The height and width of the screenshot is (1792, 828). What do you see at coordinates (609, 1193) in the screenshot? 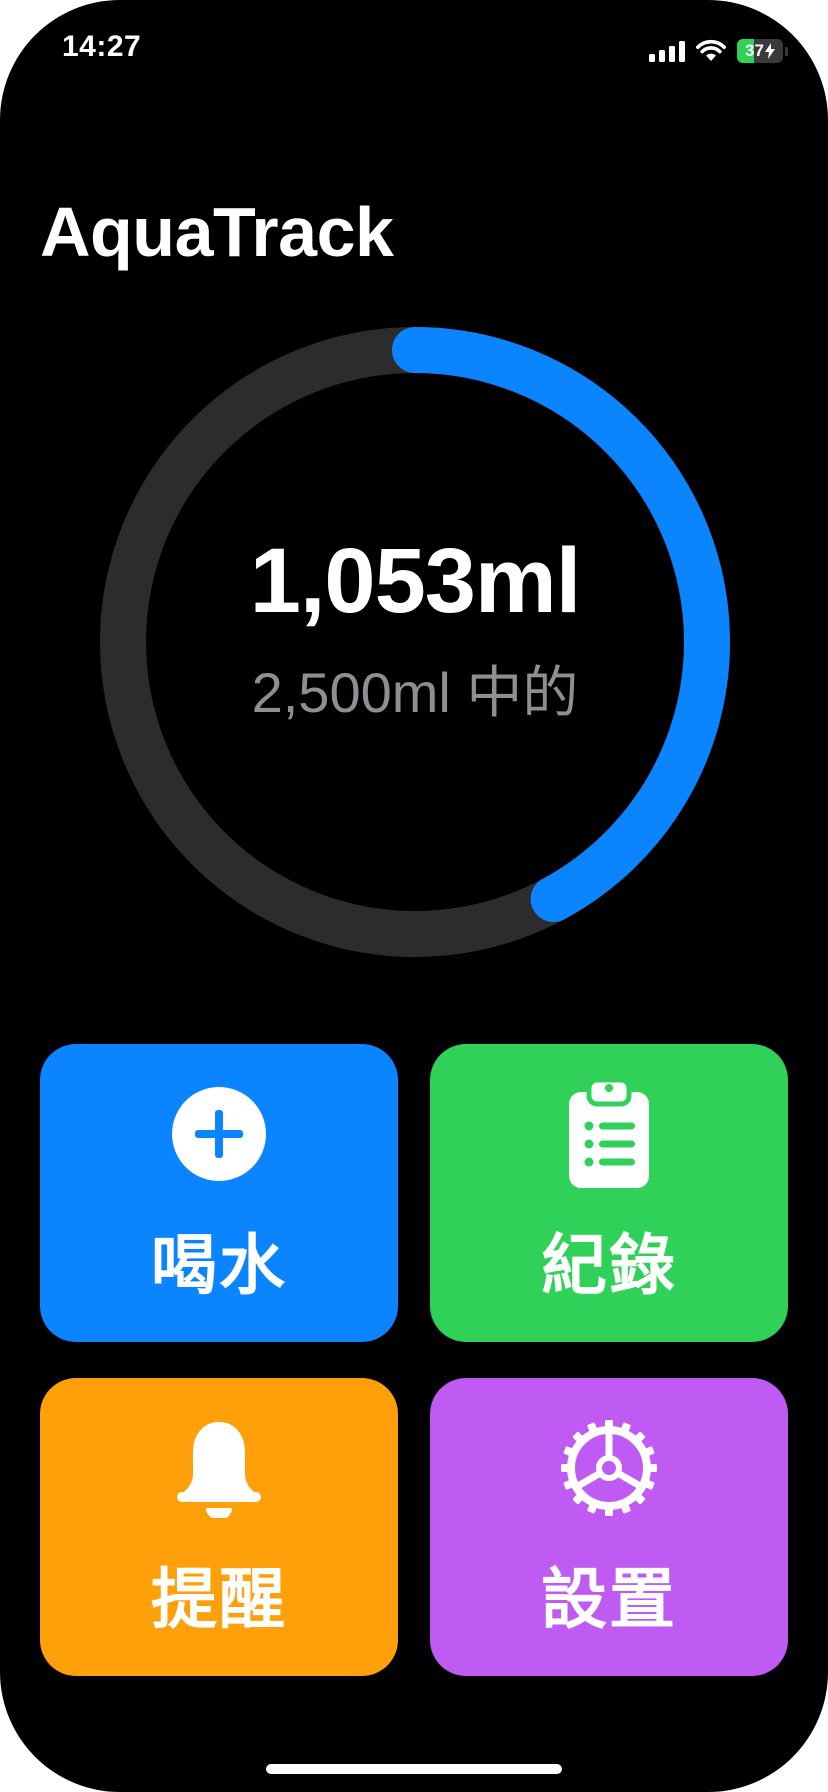
I see `records-button: 紀錄` at bounding box center [609, 1193].